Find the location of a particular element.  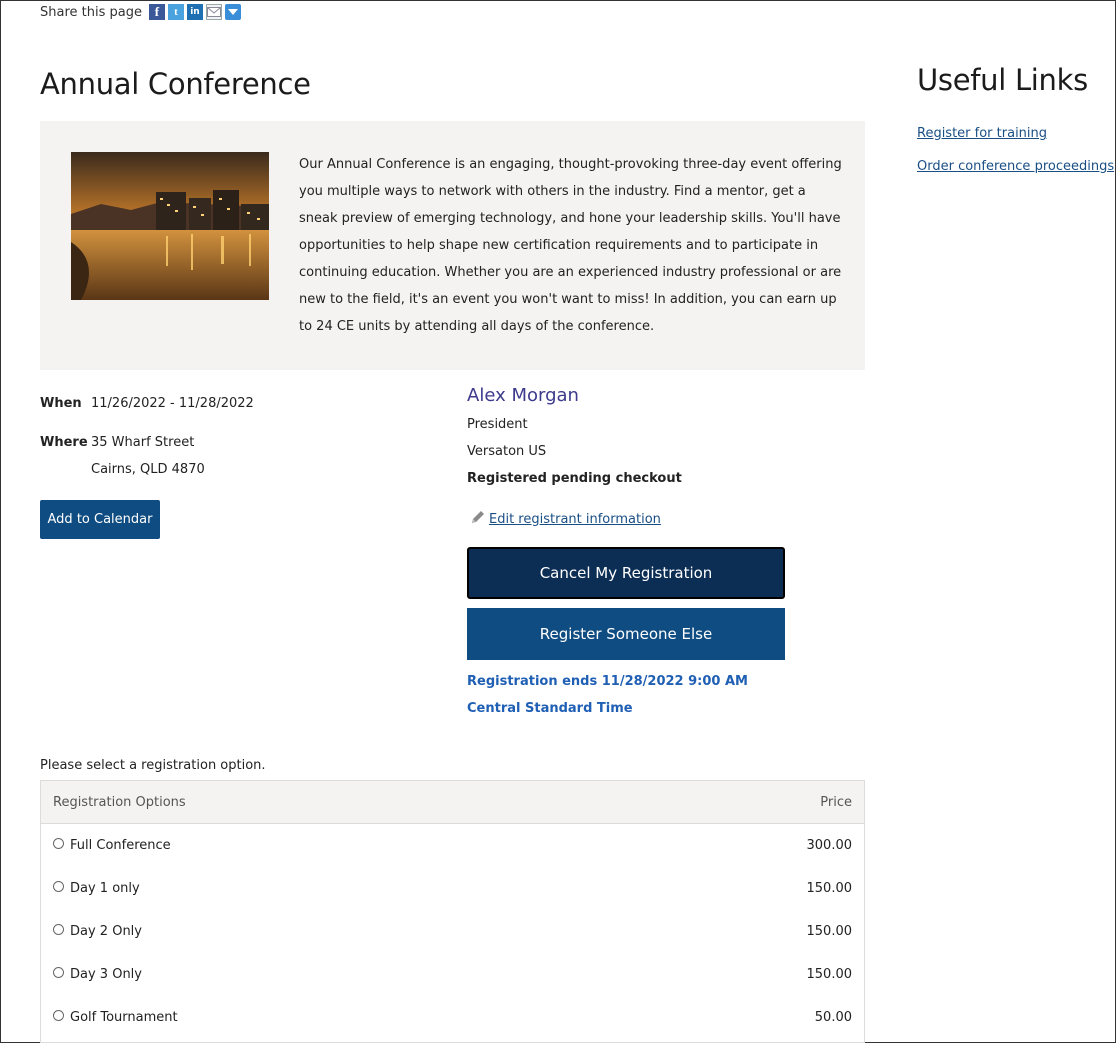

option-label: Full Conference is located at coordinates (120, 845).